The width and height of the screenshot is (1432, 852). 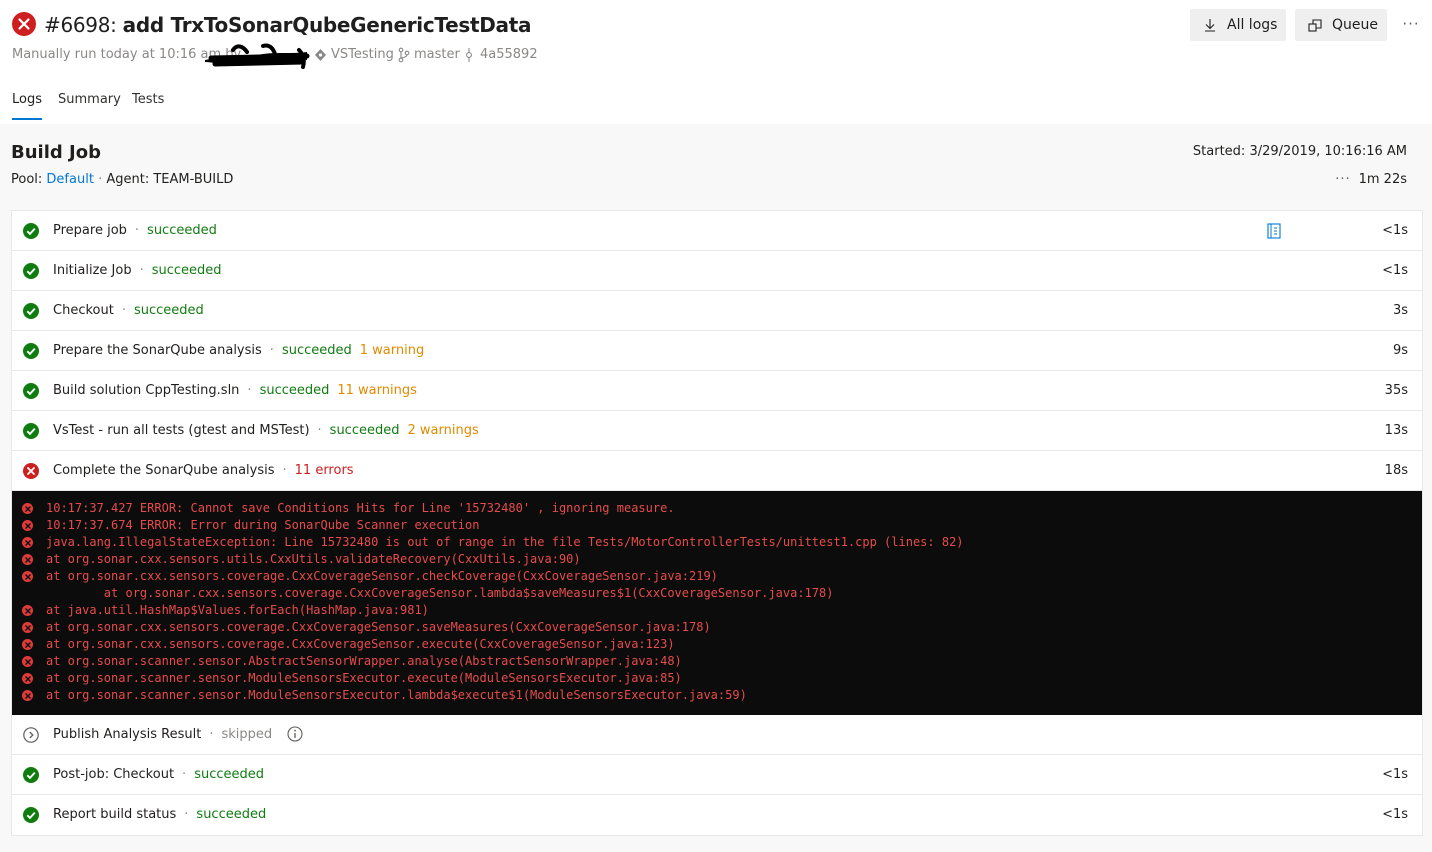 I want to click on job-meta: Pool: Default · Agent: TEAM-BUILD, so click(x=122, y=180).